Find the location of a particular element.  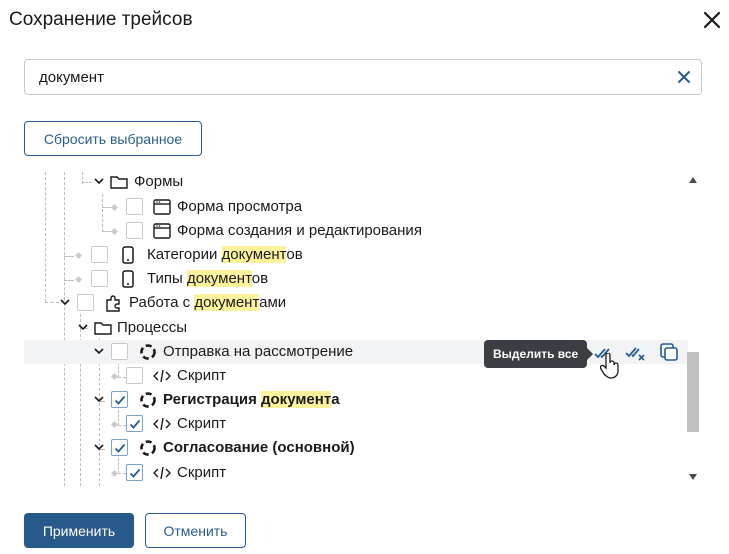

reset-selection-button: Сбросить выбранное is located at coordinates (113, 138).